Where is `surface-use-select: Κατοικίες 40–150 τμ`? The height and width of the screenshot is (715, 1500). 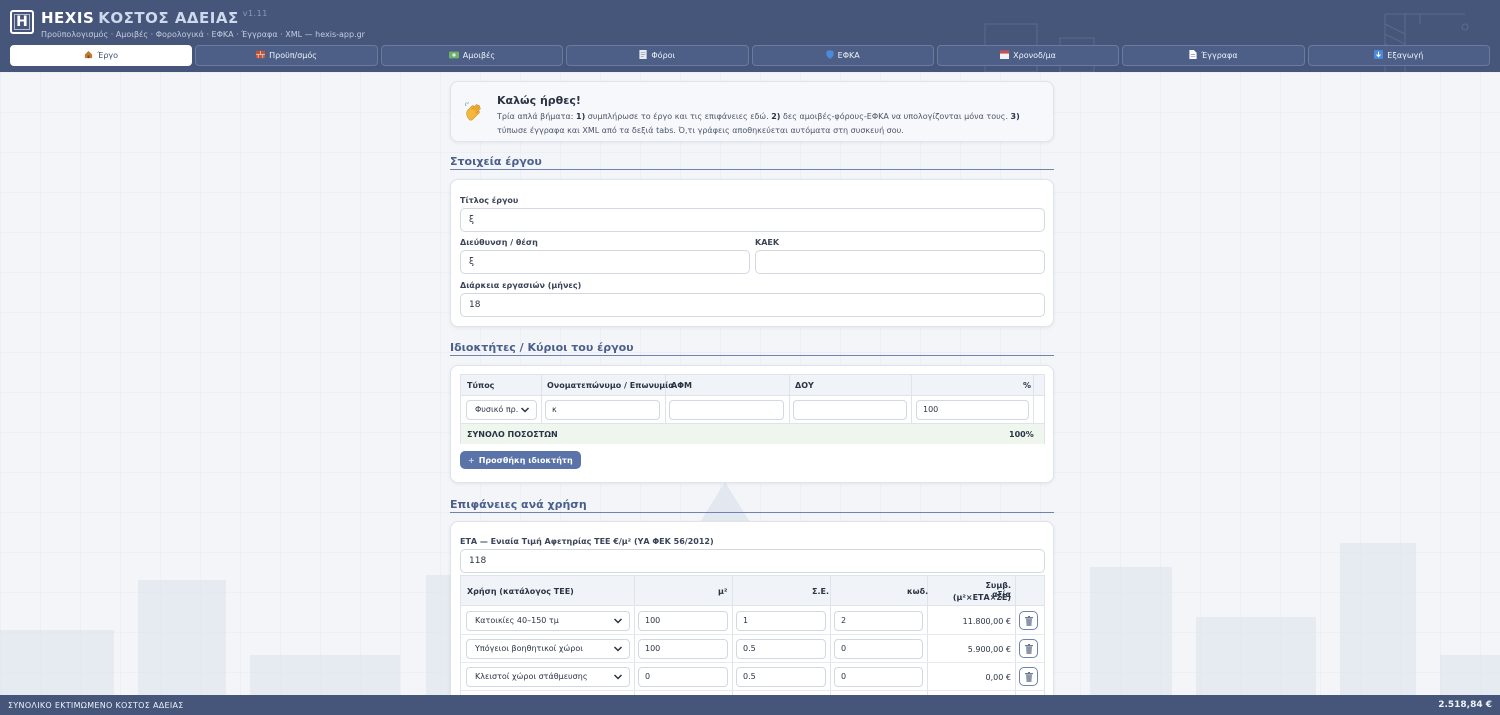
surface-use-select: Κατοικίες 40–150 τμ is located at coordinates (548, 621).